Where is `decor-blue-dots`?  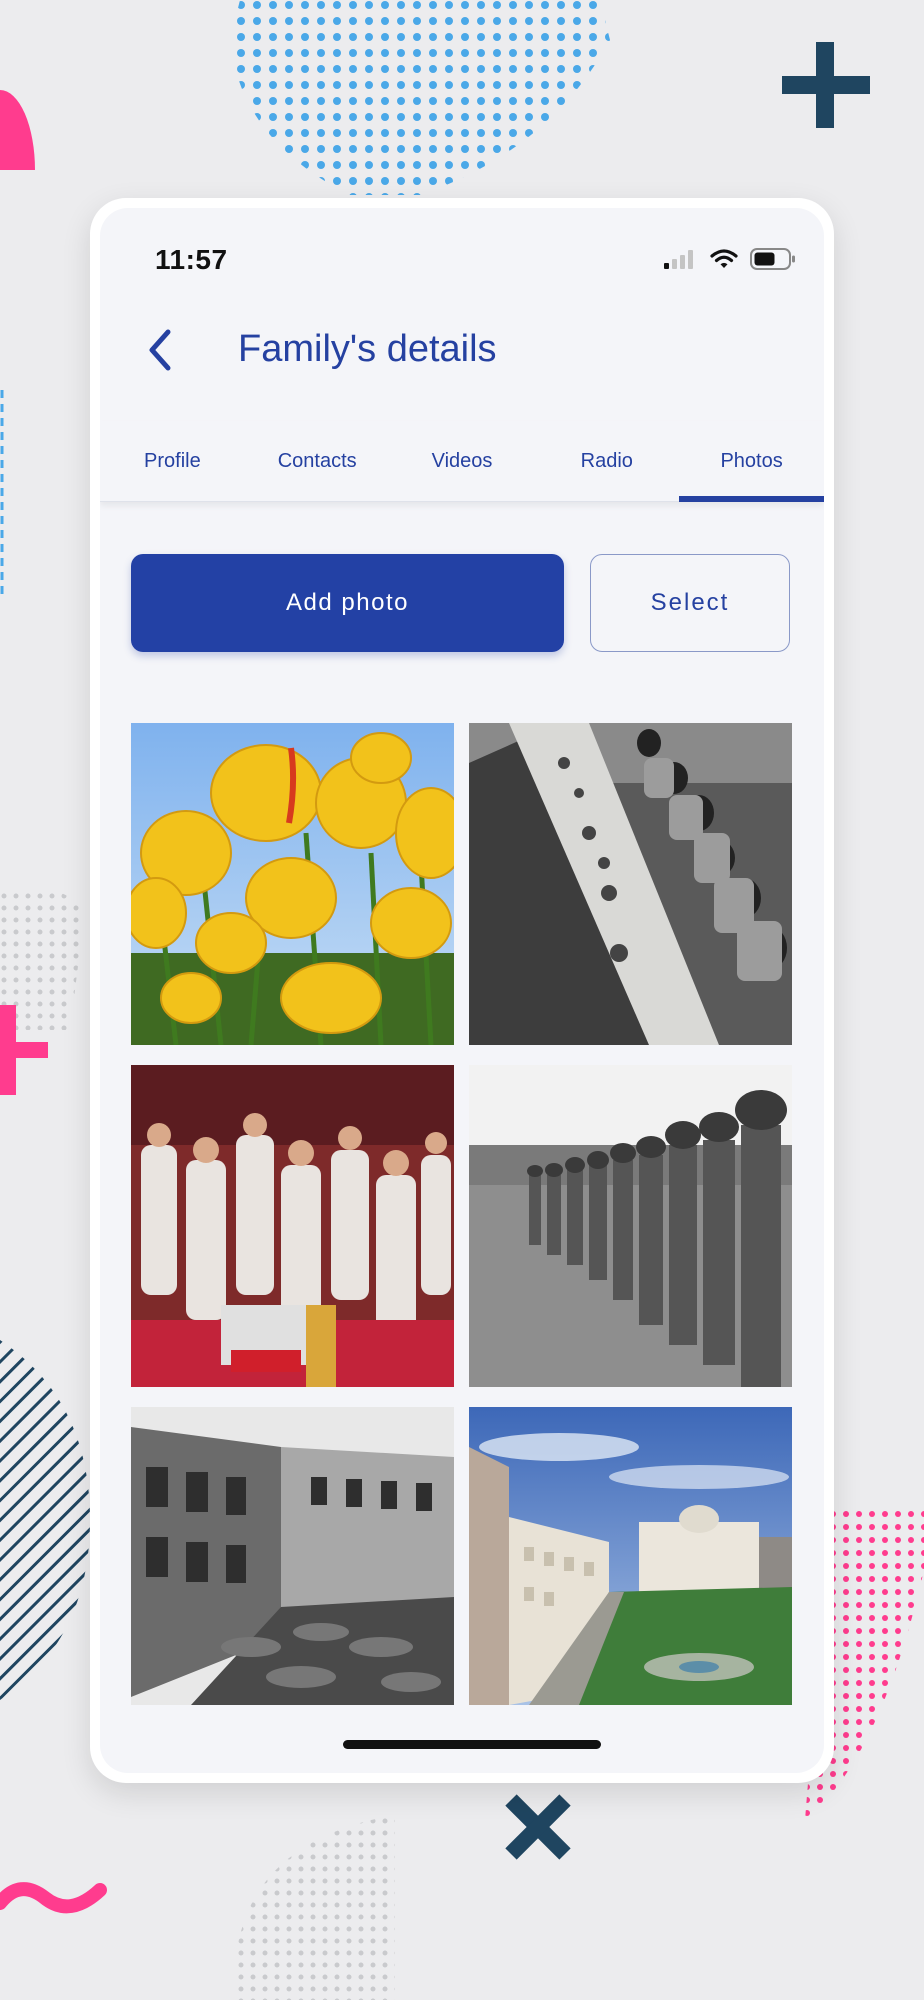
decor-blue-dots is located at coordinates (420, 97).